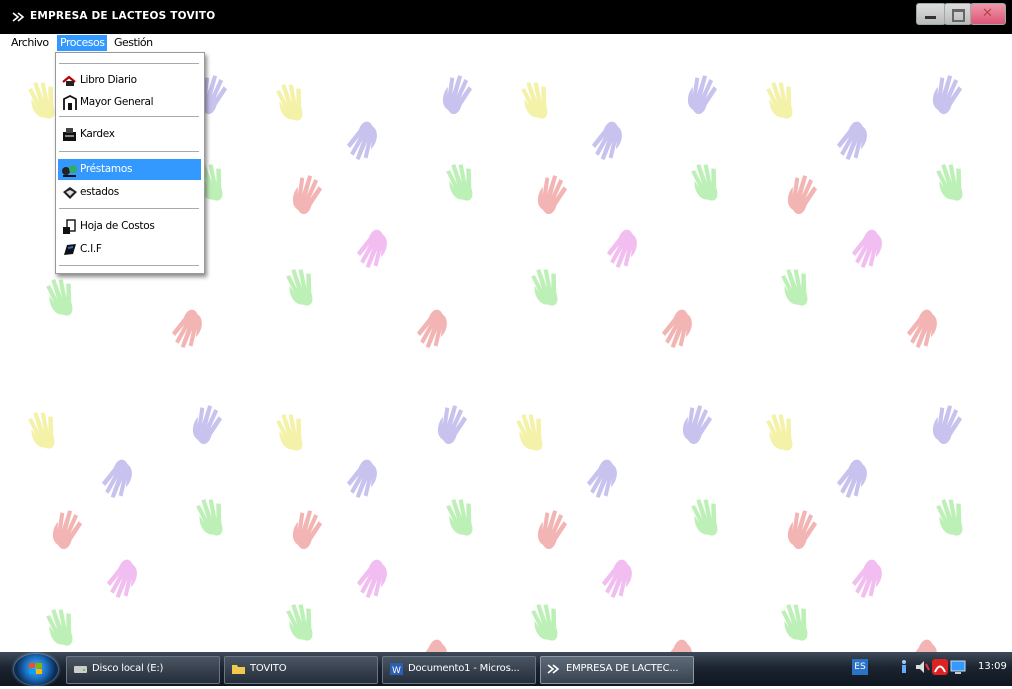 This screenshot has width=1012, height=689. What do you see at coordinates (70, 249) in the screenshot?
I see `cif-icon` at bounding box center [70, 249].